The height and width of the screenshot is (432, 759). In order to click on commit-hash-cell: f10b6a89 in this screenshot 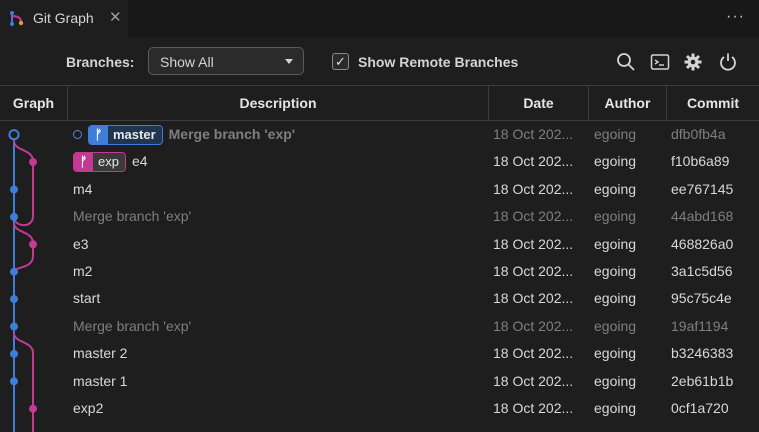, I will do `click(700, 161)`.